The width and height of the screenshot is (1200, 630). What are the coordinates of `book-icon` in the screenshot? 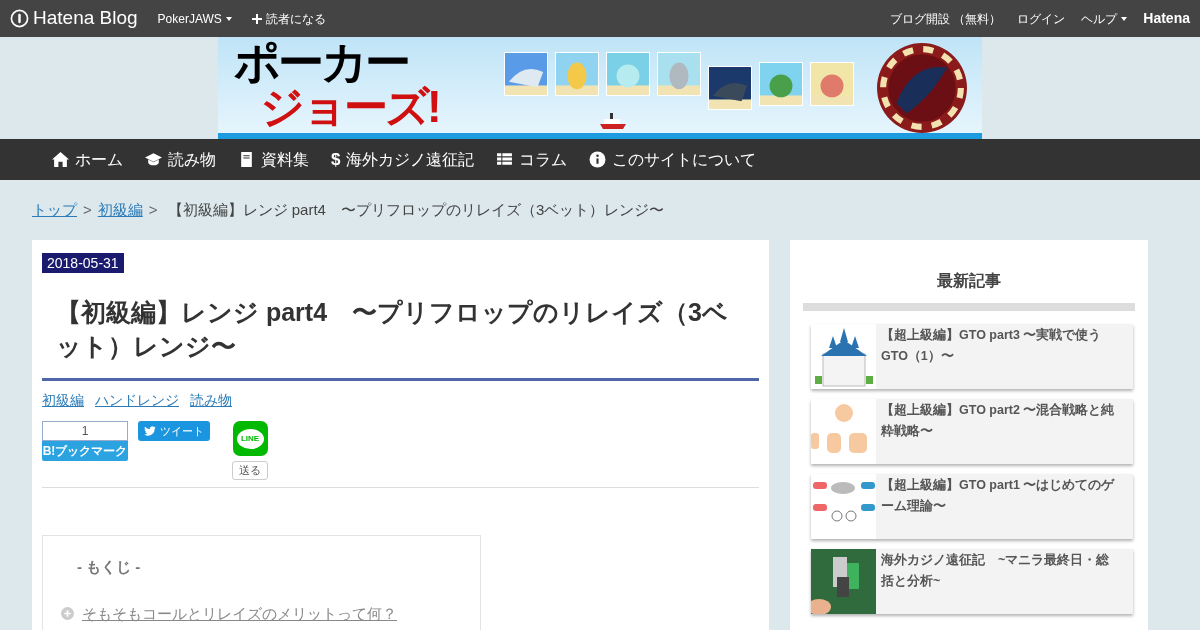 It's located at (246, 159).